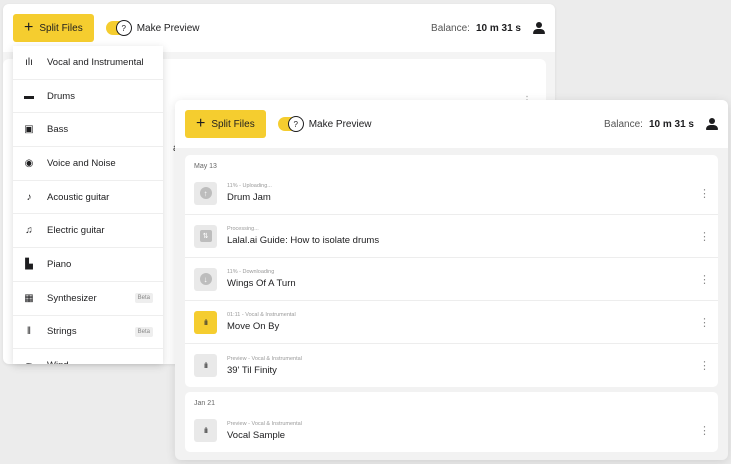 The width and height of the screenshot is (731, 464). What do you see at coordinates (463, 279) in the screenshot?
I see `file-text: 11% - Downloading Wings Of A Turn` at bounding box center [463, 279].